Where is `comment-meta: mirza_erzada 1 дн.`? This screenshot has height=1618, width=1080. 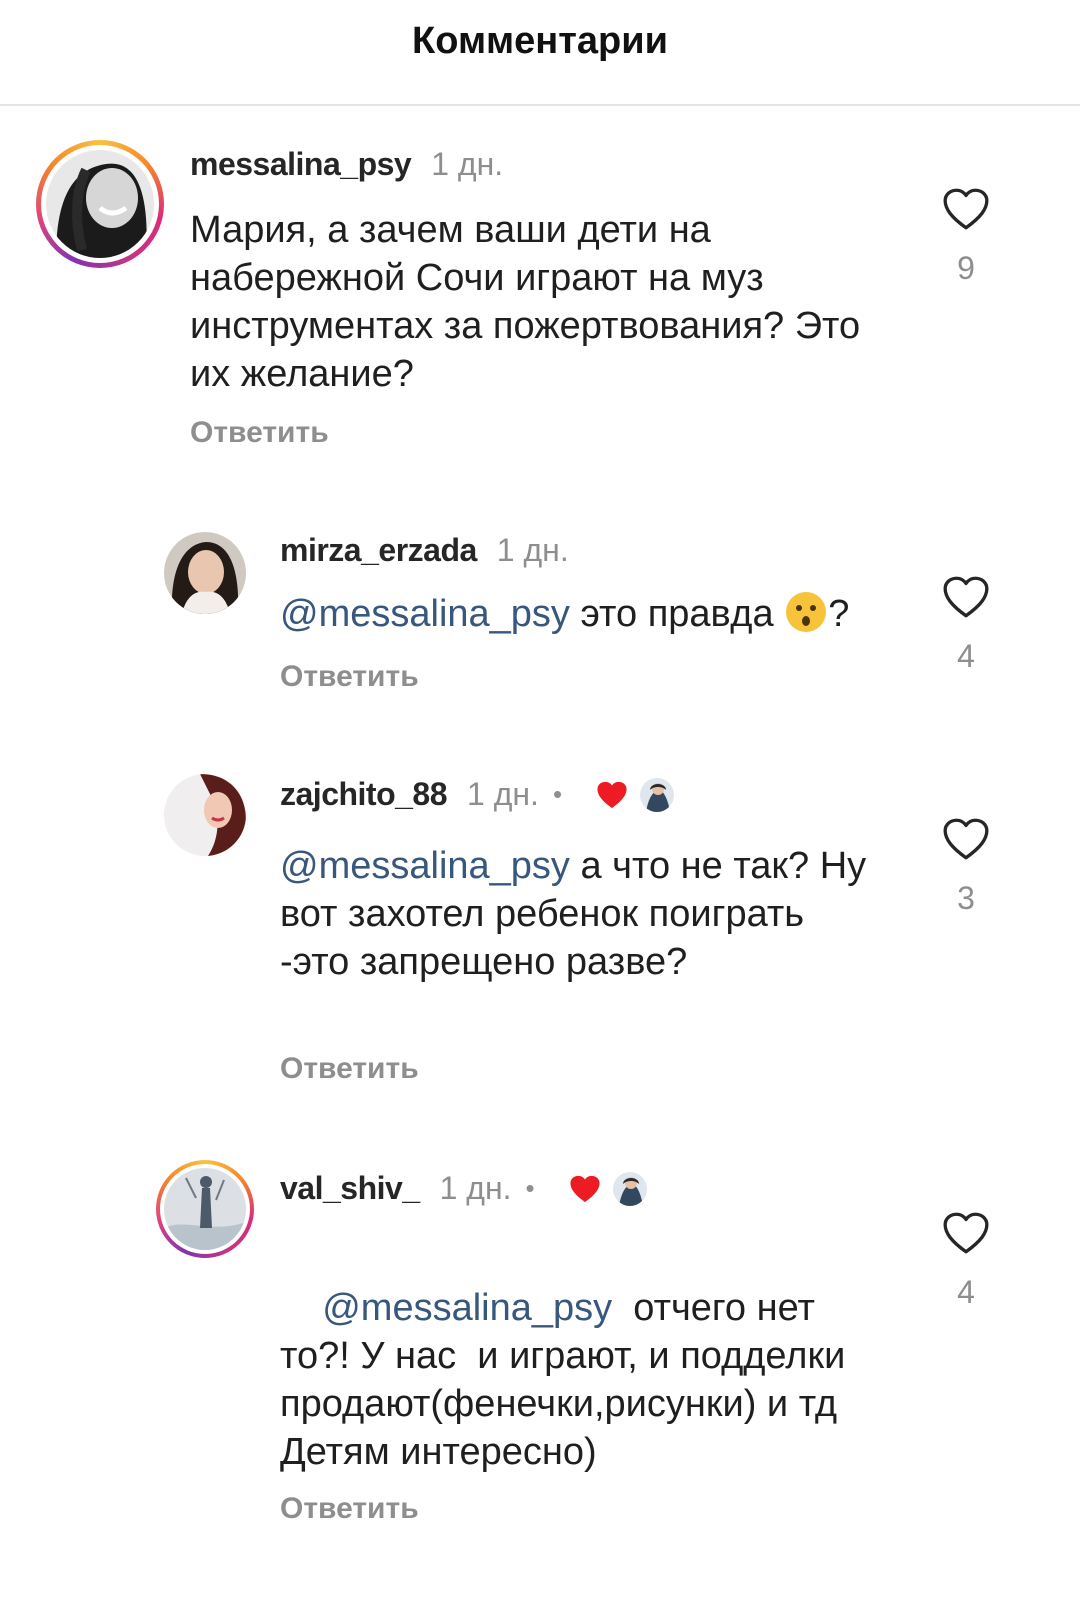
comment-meta: mirza_erzada 1 дн. is located at coordinates (424, 550).